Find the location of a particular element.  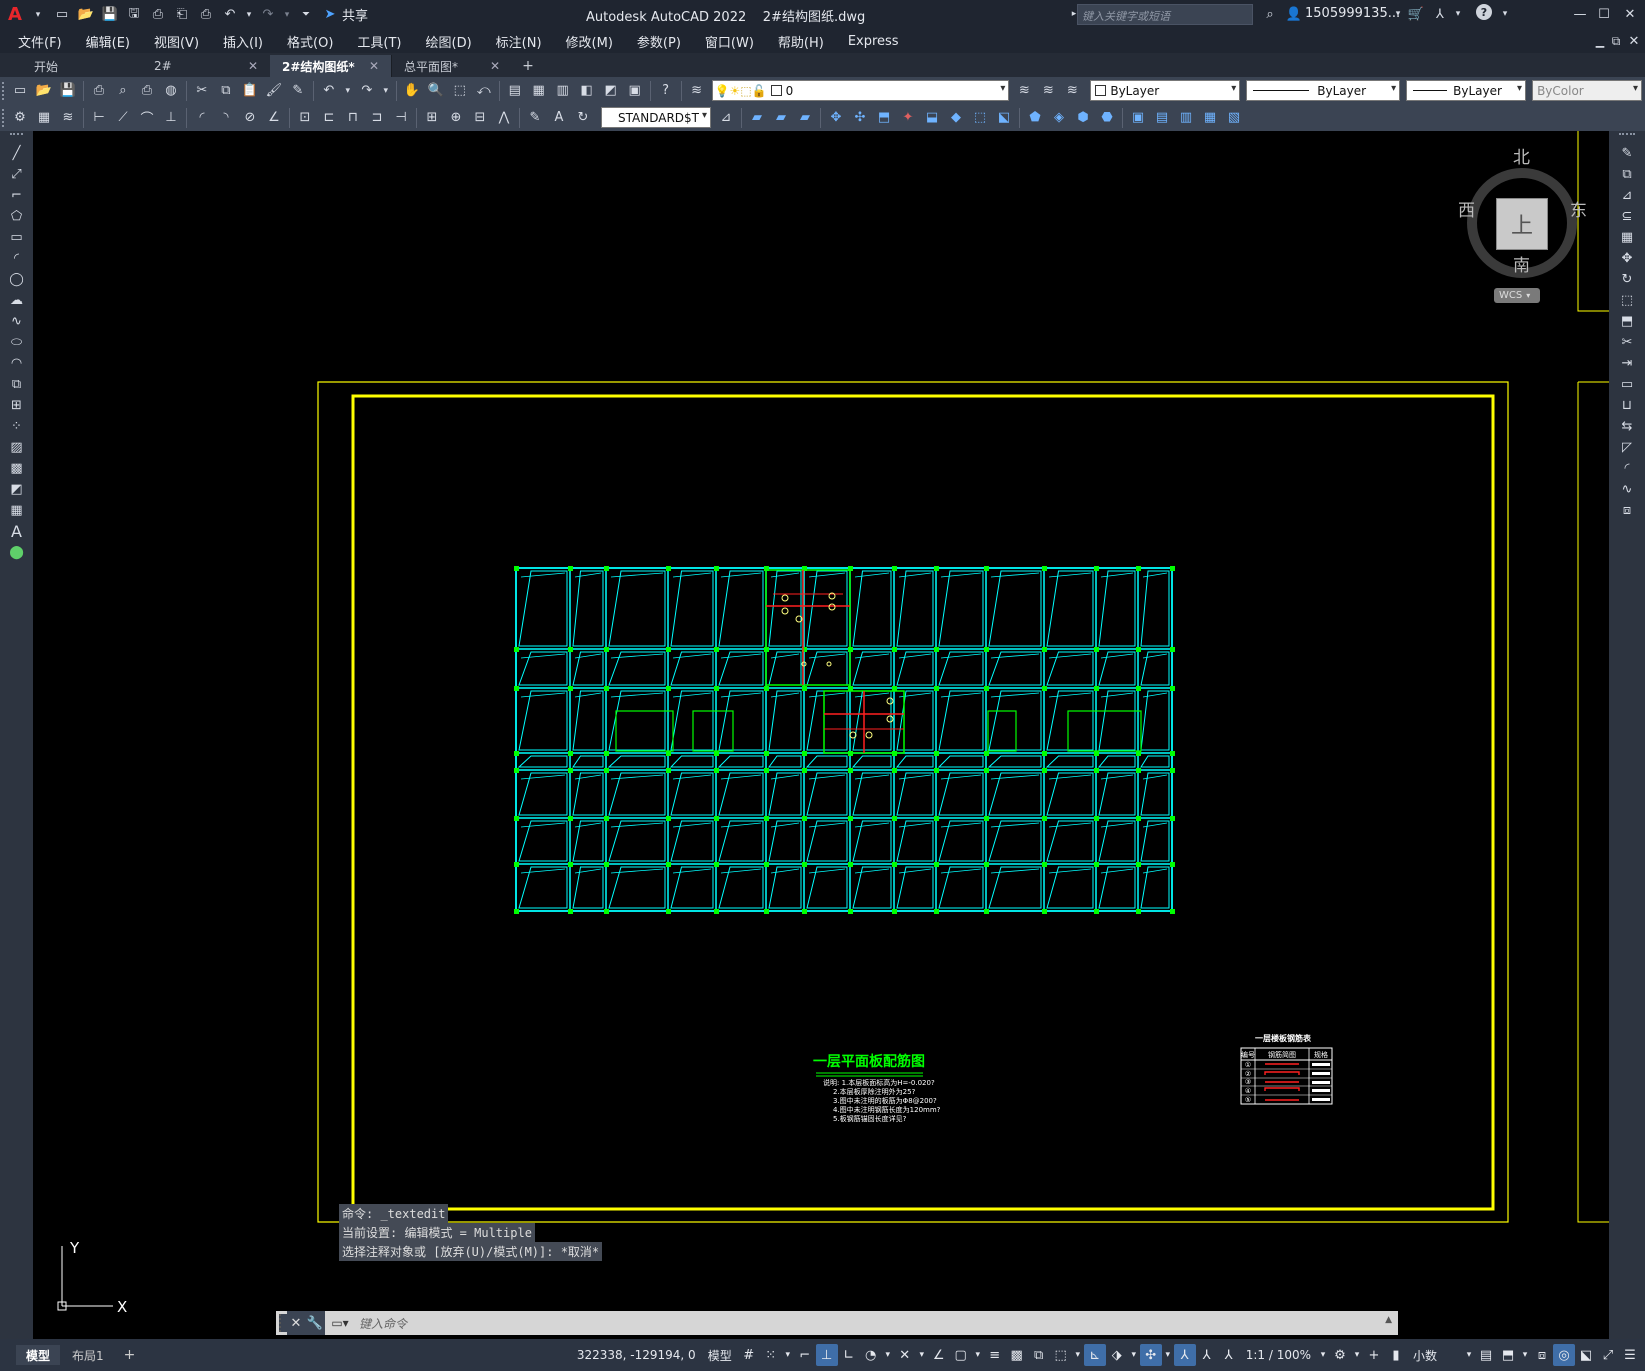

rotate-3d-icon: ✣ is located at coordinates (860, 118).